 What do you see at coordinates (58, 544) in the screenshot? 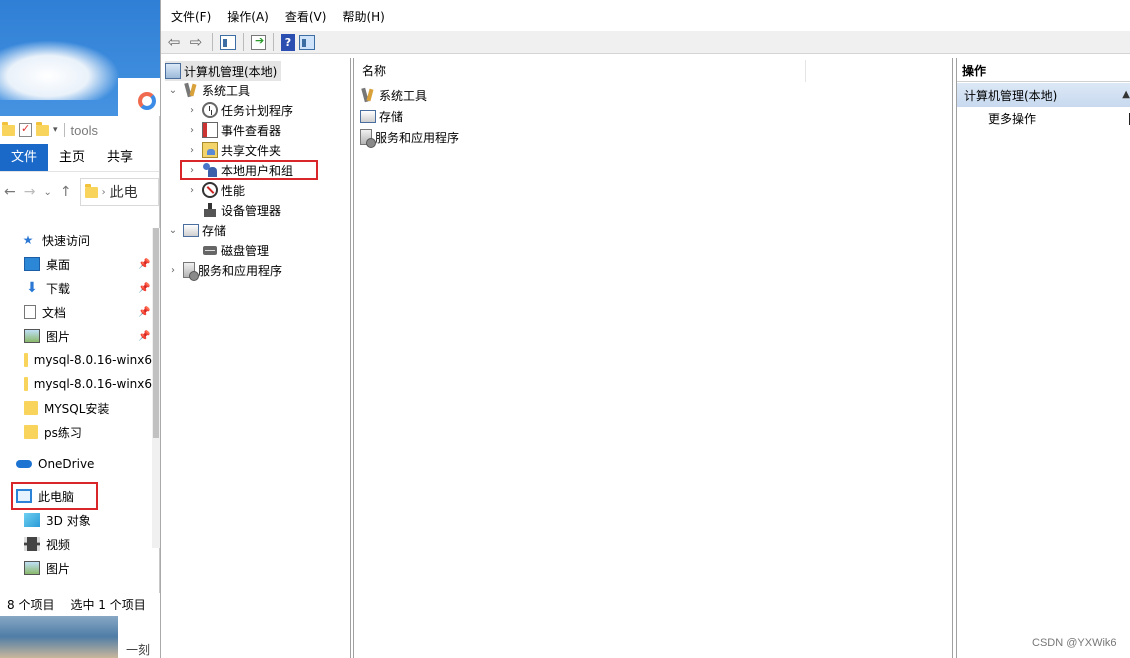
I see `nav-label: 视频` at bounding box center [58, 544].